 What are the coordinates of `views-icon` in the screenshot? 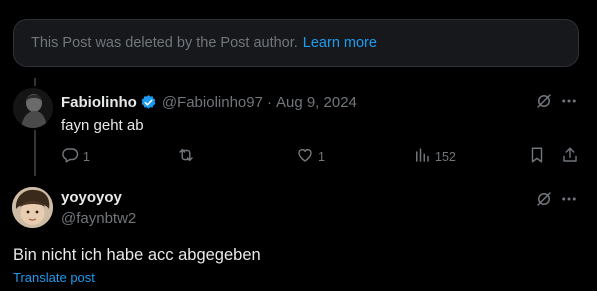 It's located at (422, 156).